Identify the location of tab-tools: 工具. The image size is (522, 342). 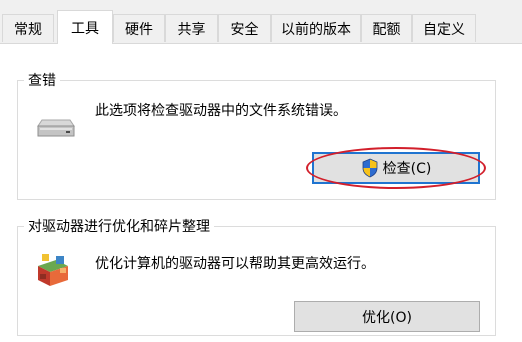
(85, 27).